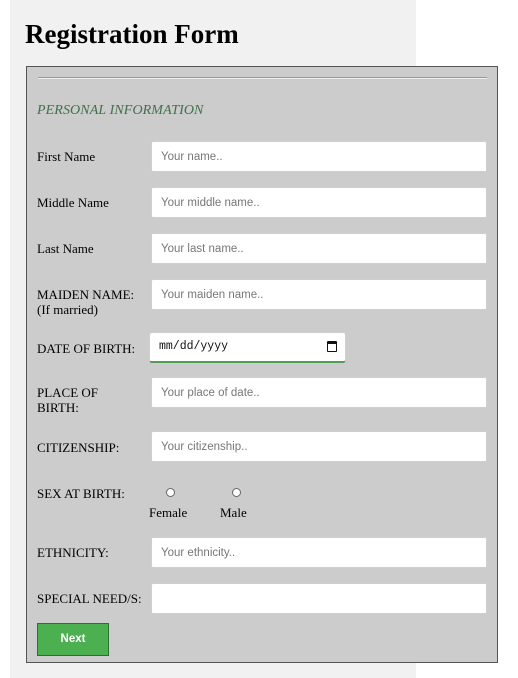 Image resolution: width=518 pixels, height=678 pixels. Describe the element at coordinates (170, 492) in the screenshot. I see `sex-female-radio` at that location.